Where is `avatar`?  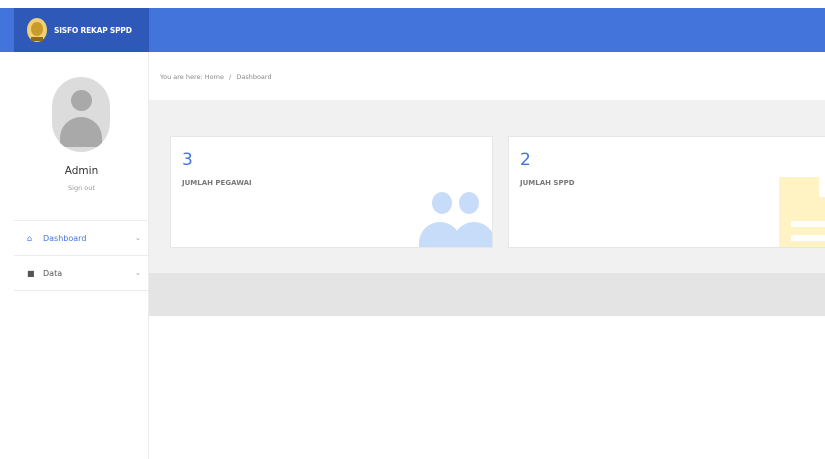
avatar is located at coordinates (81, 114).